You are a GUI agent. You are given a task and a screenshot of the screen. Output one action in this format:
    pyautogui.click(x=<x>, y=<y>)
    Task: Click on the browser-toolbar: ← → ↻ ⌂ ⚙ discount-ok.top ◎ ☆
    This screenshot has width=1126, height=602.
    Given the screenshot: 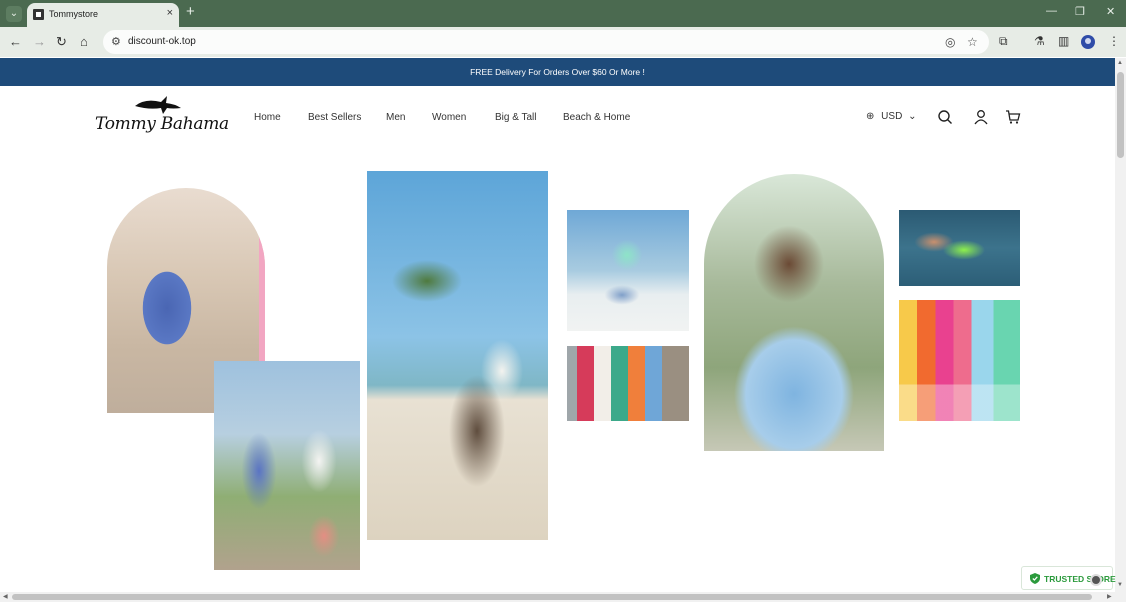 What is the action you would take?
    pyautogui.click(x=563, y=42)
    